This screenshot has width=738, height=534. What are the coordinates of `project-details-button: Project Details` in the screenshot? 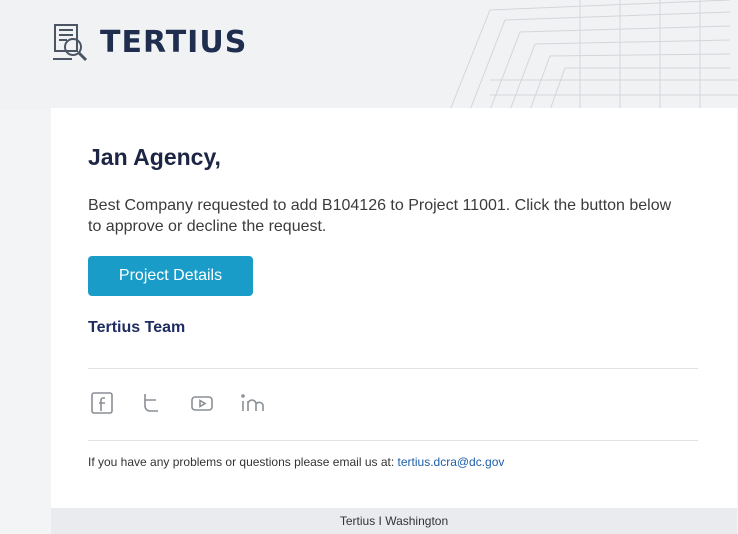 It's located at (170, 276).